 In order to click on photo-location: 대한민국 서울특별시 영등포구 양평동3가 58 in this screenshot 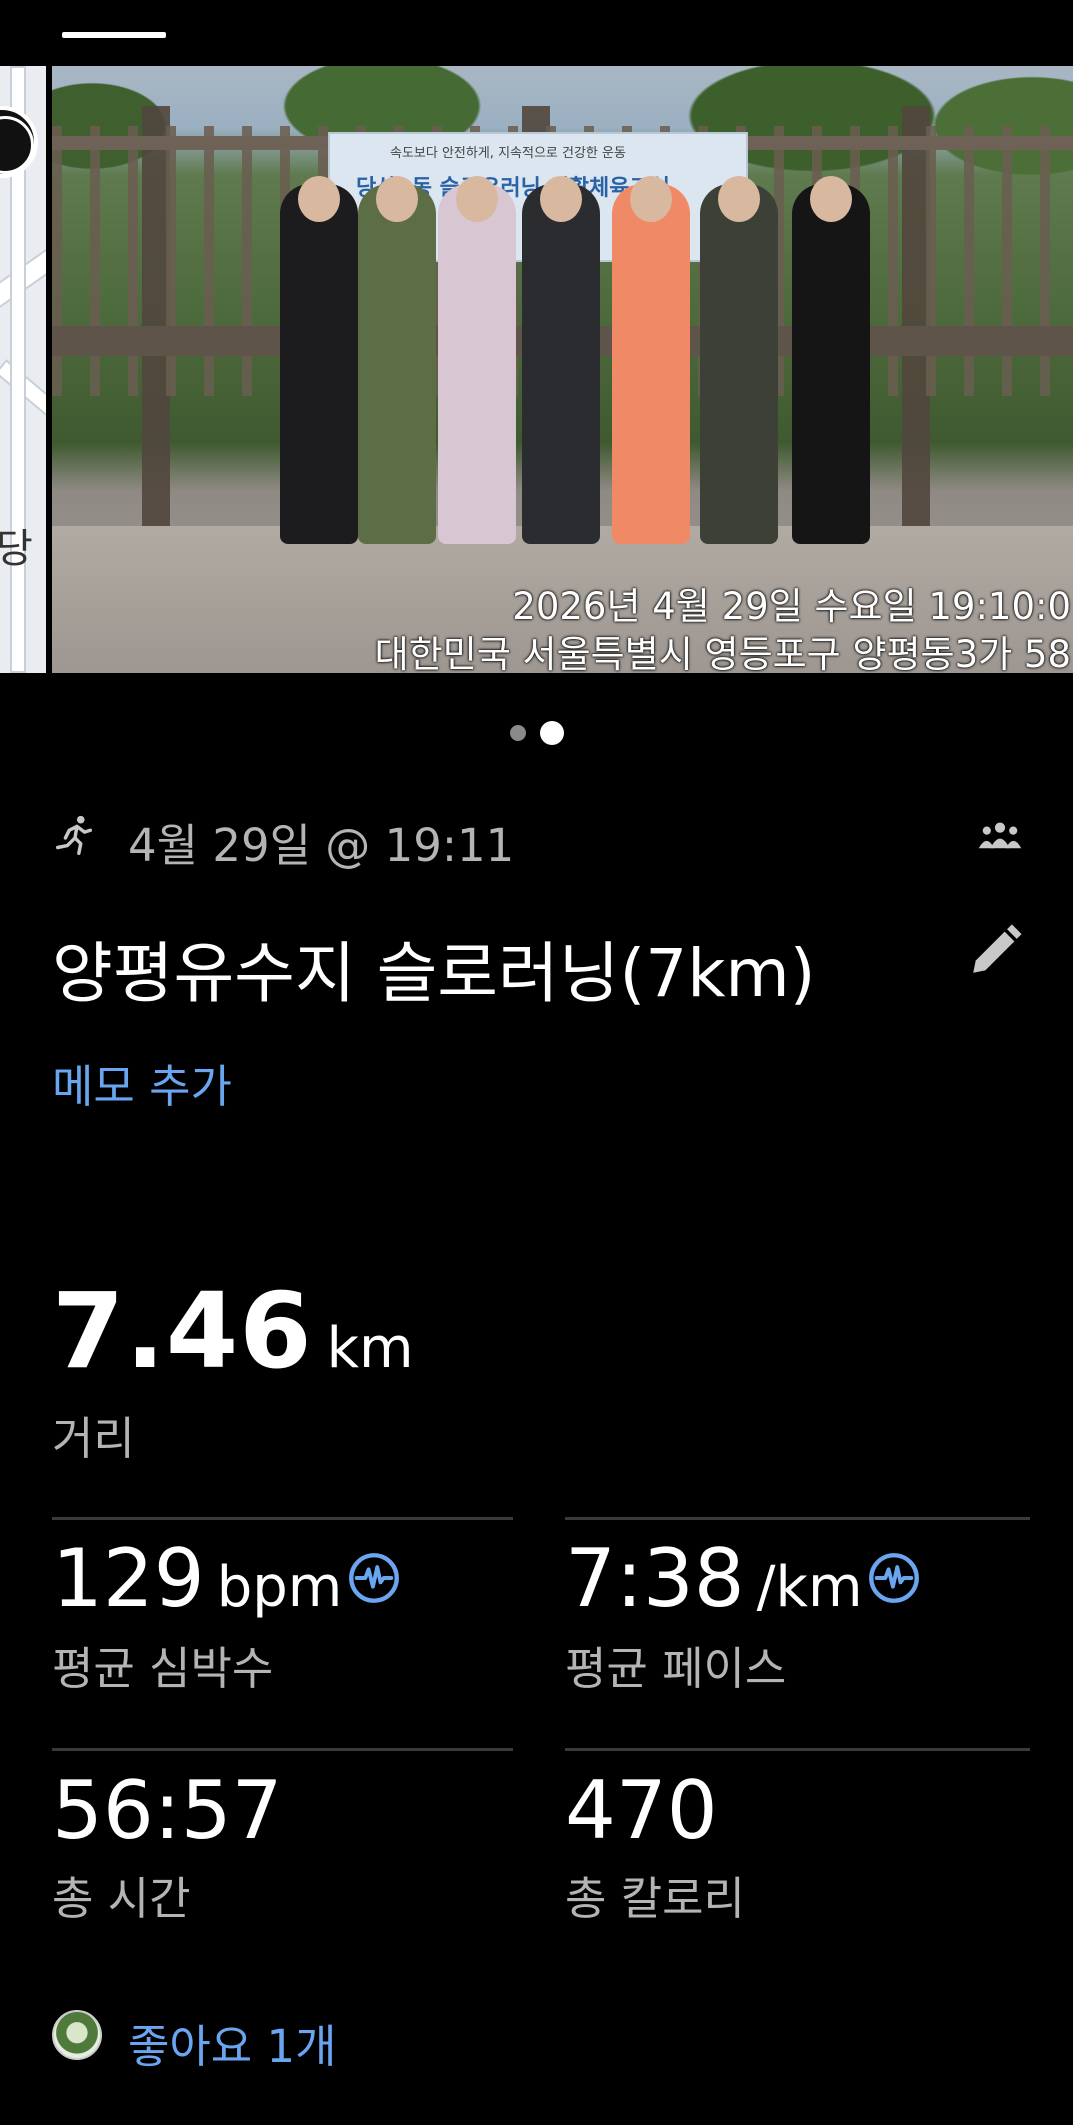, I will do `click(722, 653)`.